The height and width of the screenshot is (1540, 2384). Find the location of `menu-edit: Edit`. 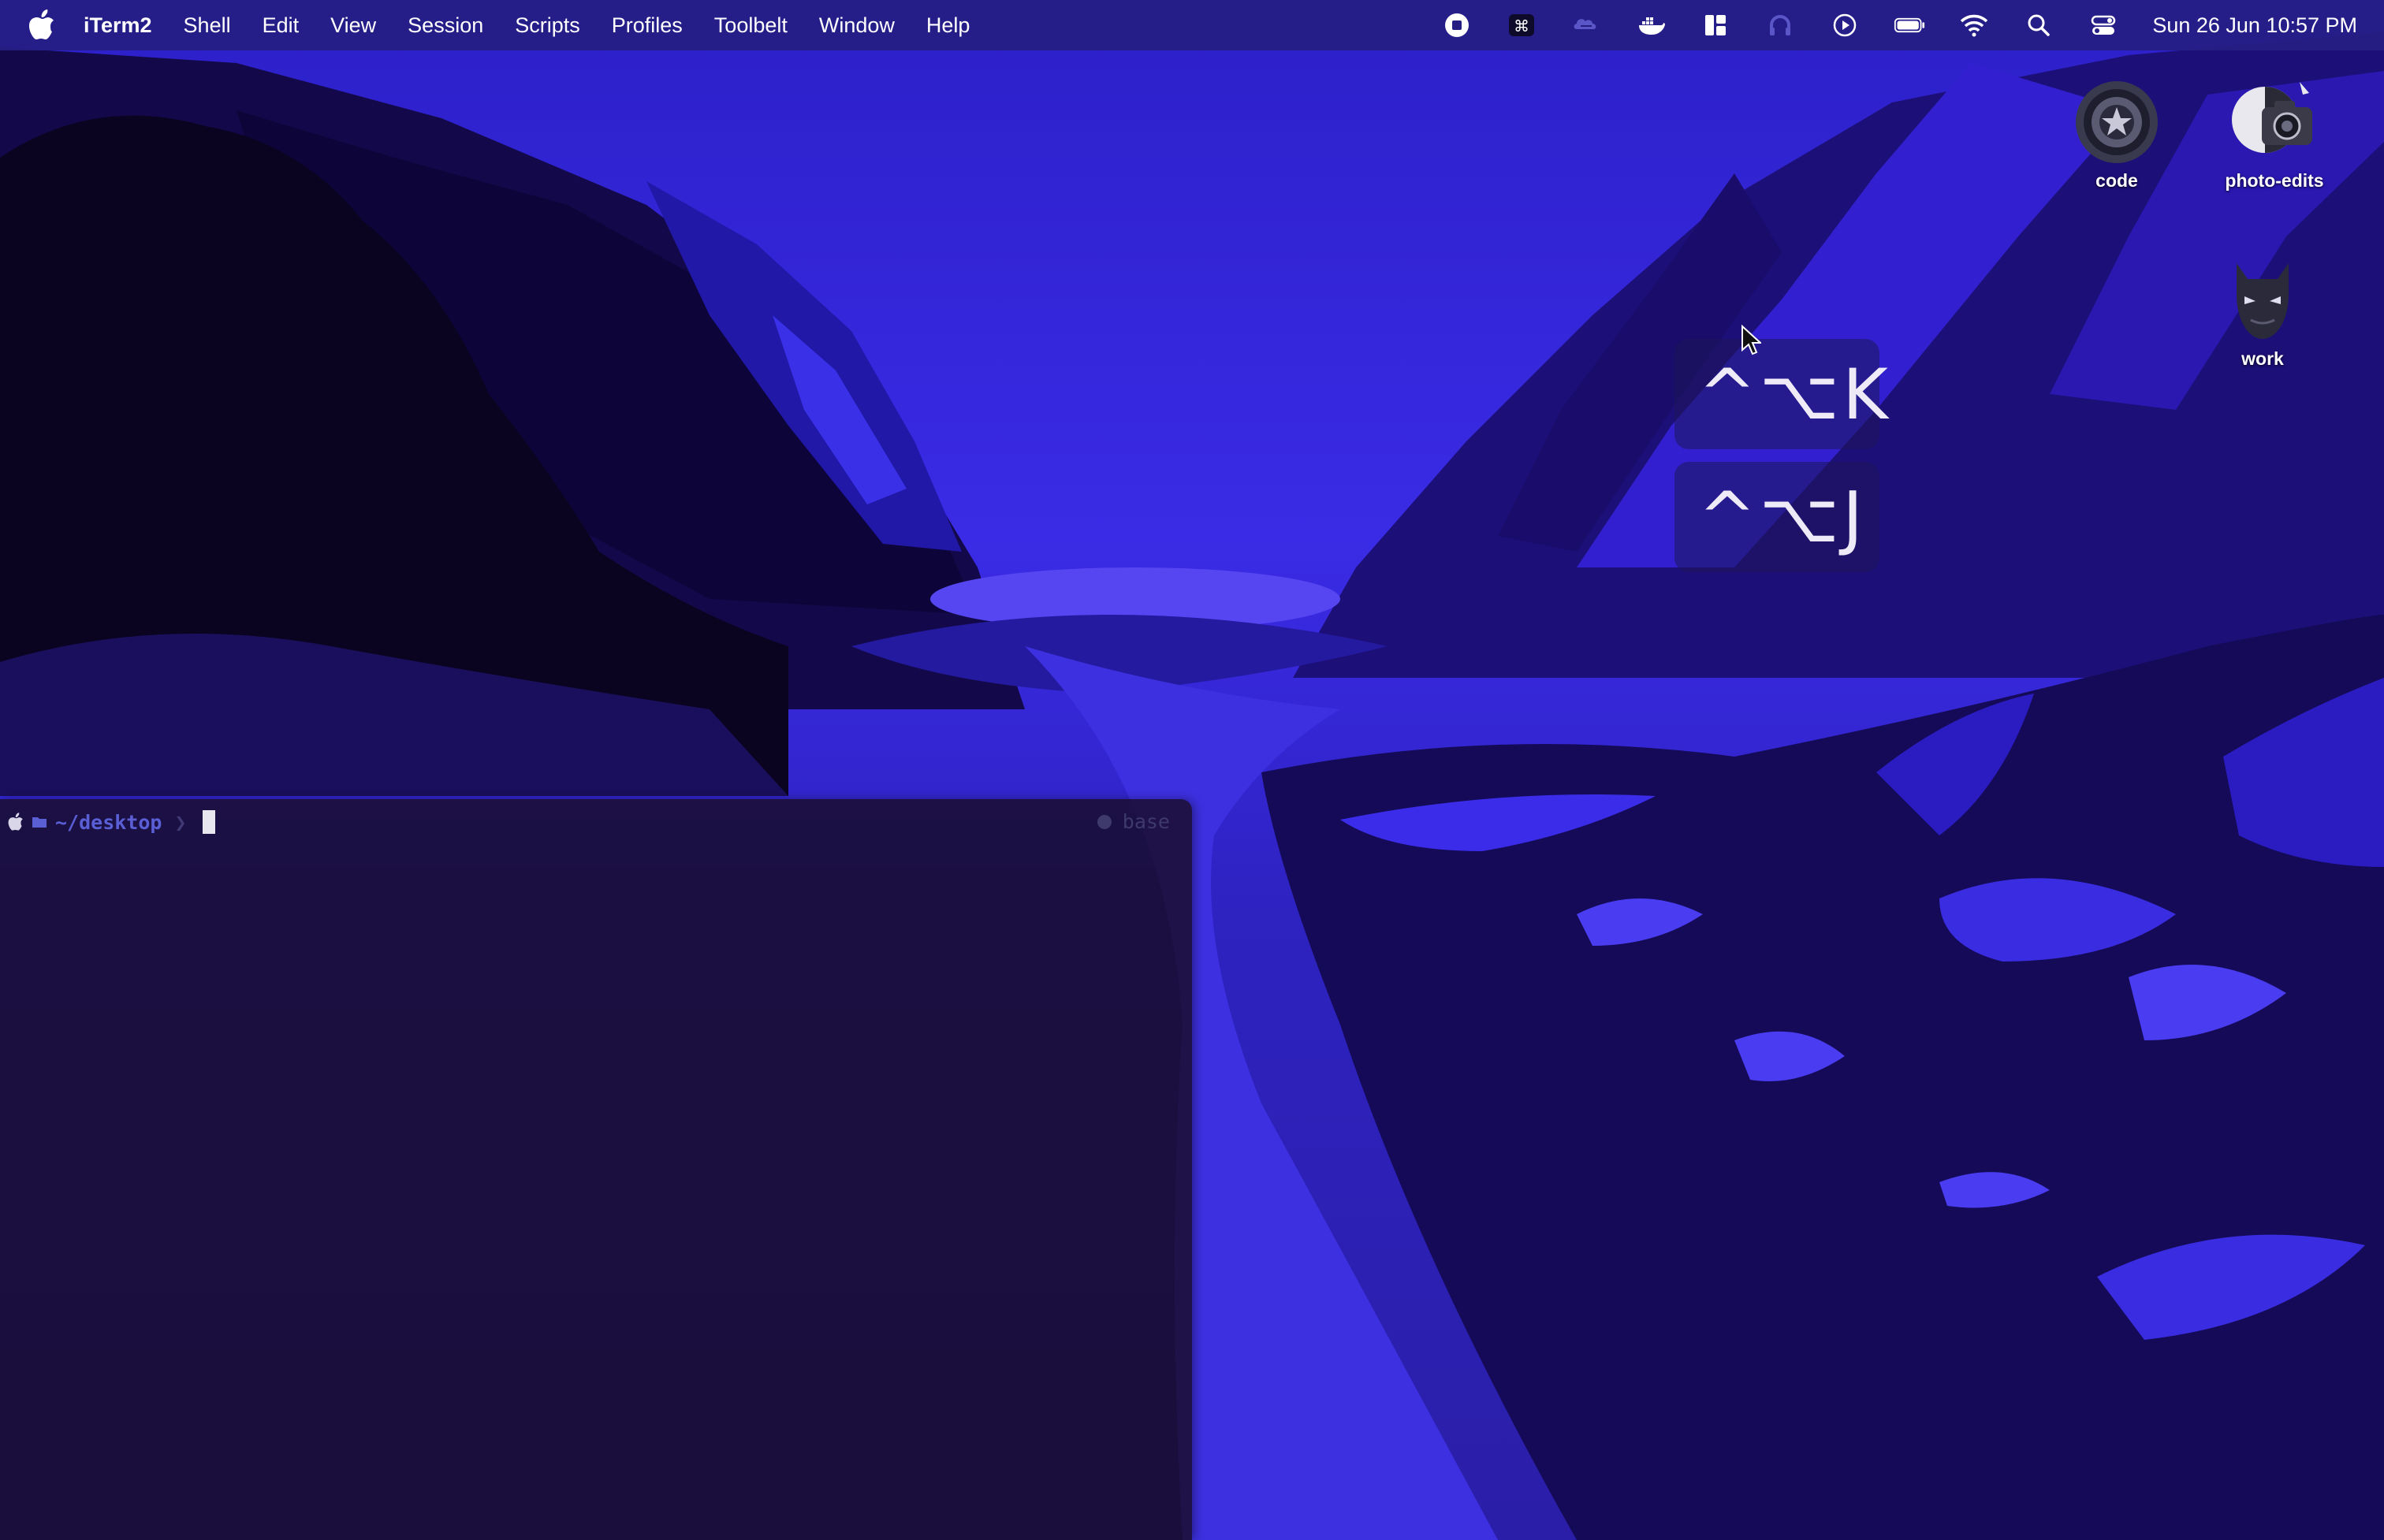

menu-edit: Edit is located at coordinates (281, 25).